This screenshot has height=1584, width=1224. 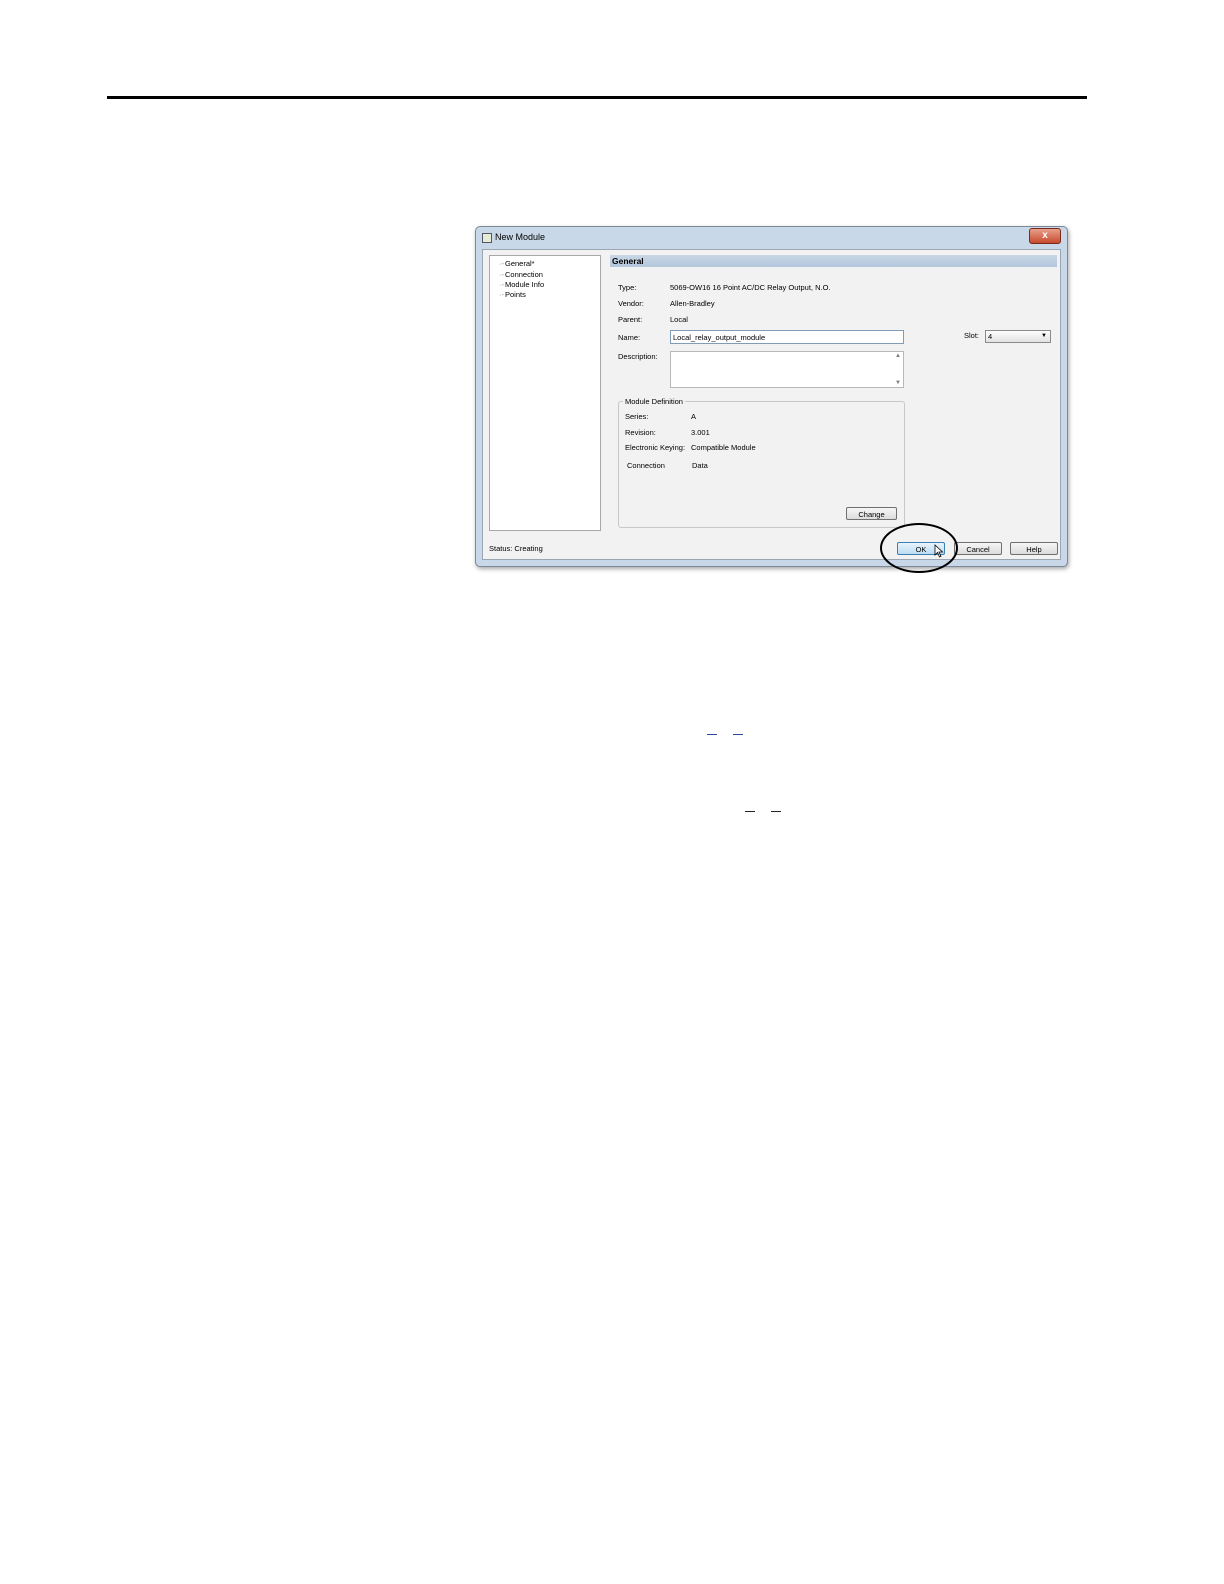 What do you see at coordinates (630, 319) in the screenshot?
I see `parent-label: Parent:` at bounding box center [630, 319].